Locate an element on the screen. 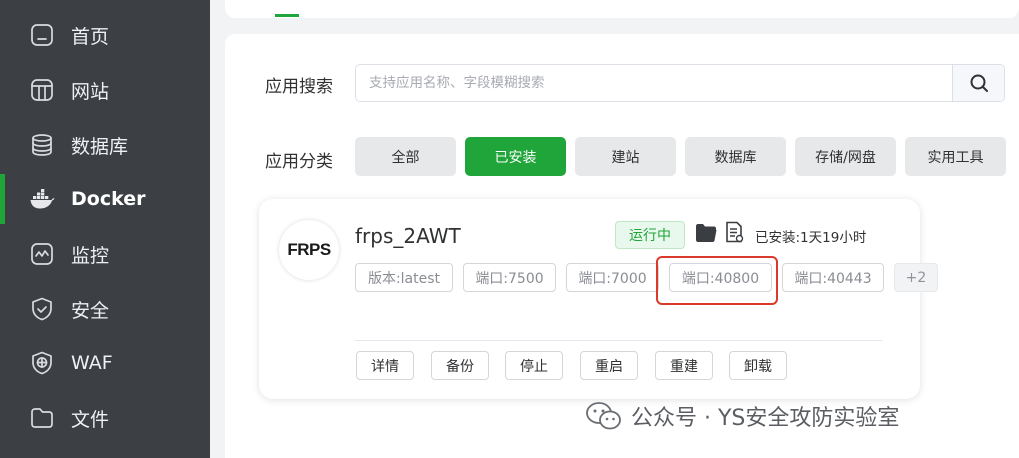 The width and height of the screenshot is (1019, 458). sidebar-item-security: 安全 is located at coordinates (105, 309).